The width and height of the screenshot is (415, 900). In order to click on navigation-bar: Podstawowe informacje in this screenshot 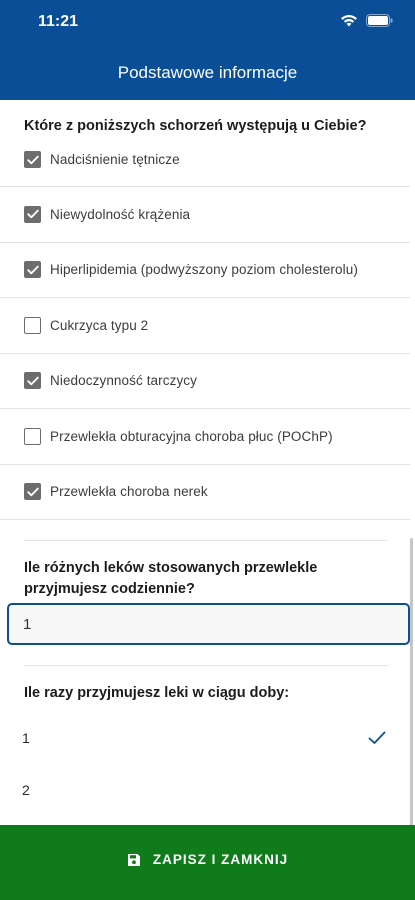, I will do `click(207, 74)`.